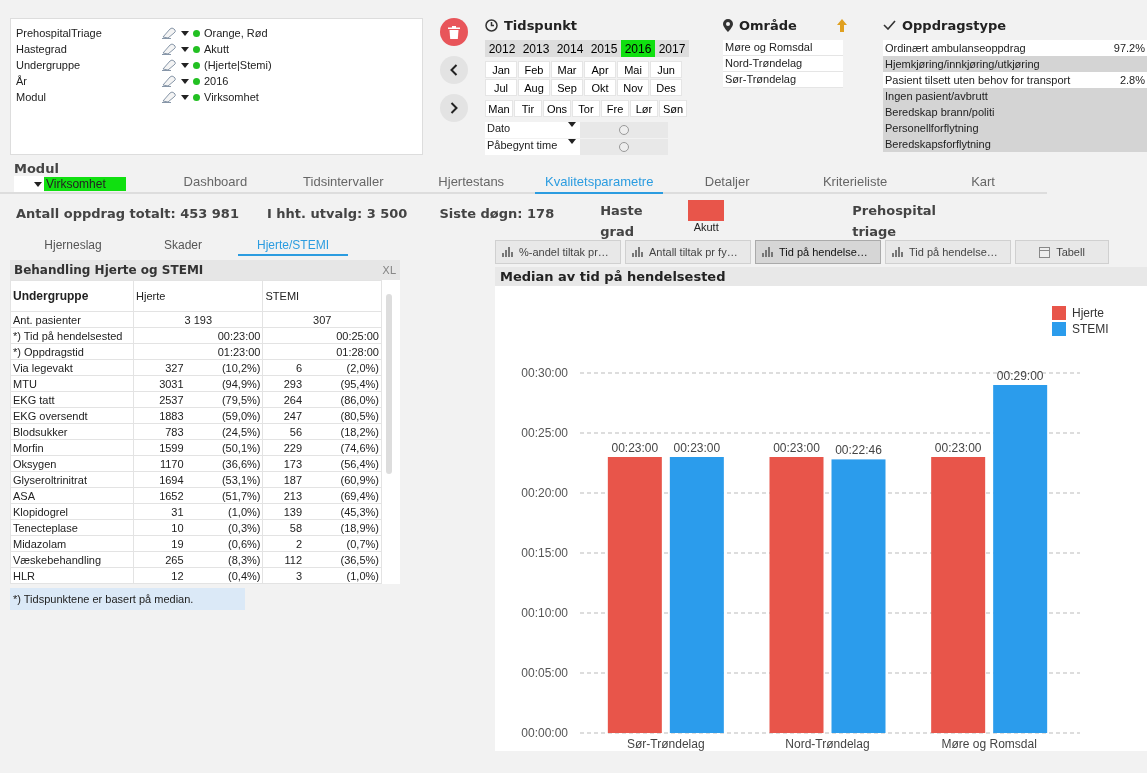  I want to click on tab: Dashboard, so click(215, 184).